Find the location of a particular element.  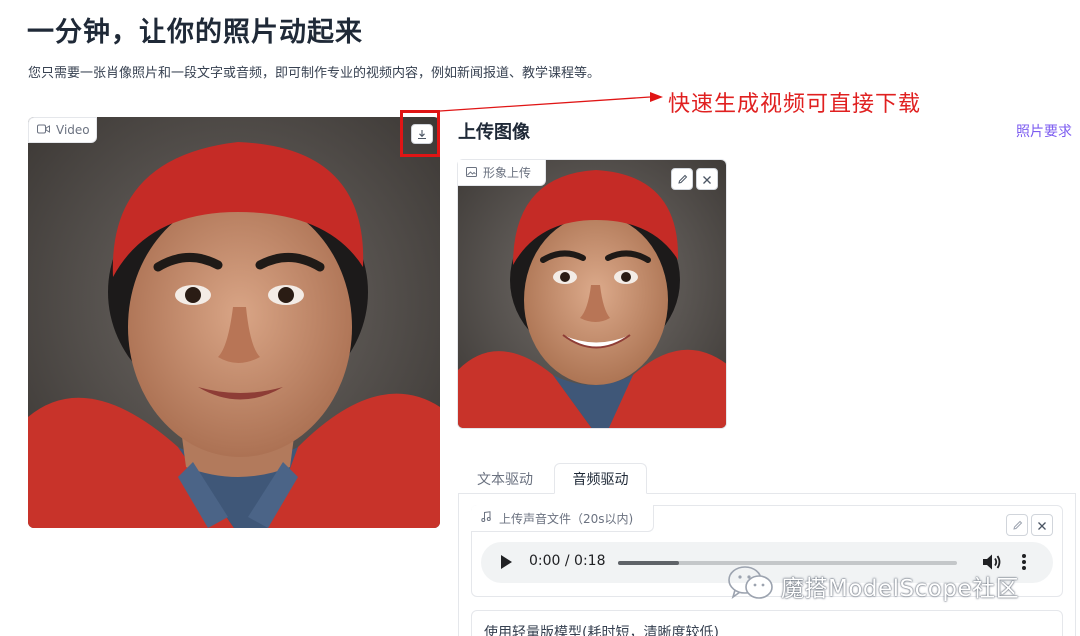

tab-text-driven: 文本驱动 is located at coordinates (505, 478).